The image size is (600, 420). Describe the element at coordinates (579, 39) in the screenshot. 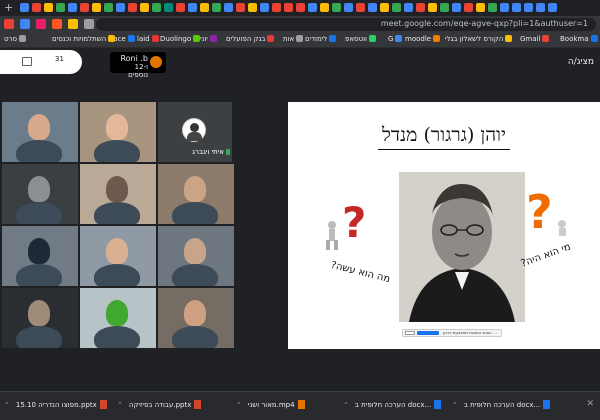

I see `bookmark-item: Bookma` at that location.